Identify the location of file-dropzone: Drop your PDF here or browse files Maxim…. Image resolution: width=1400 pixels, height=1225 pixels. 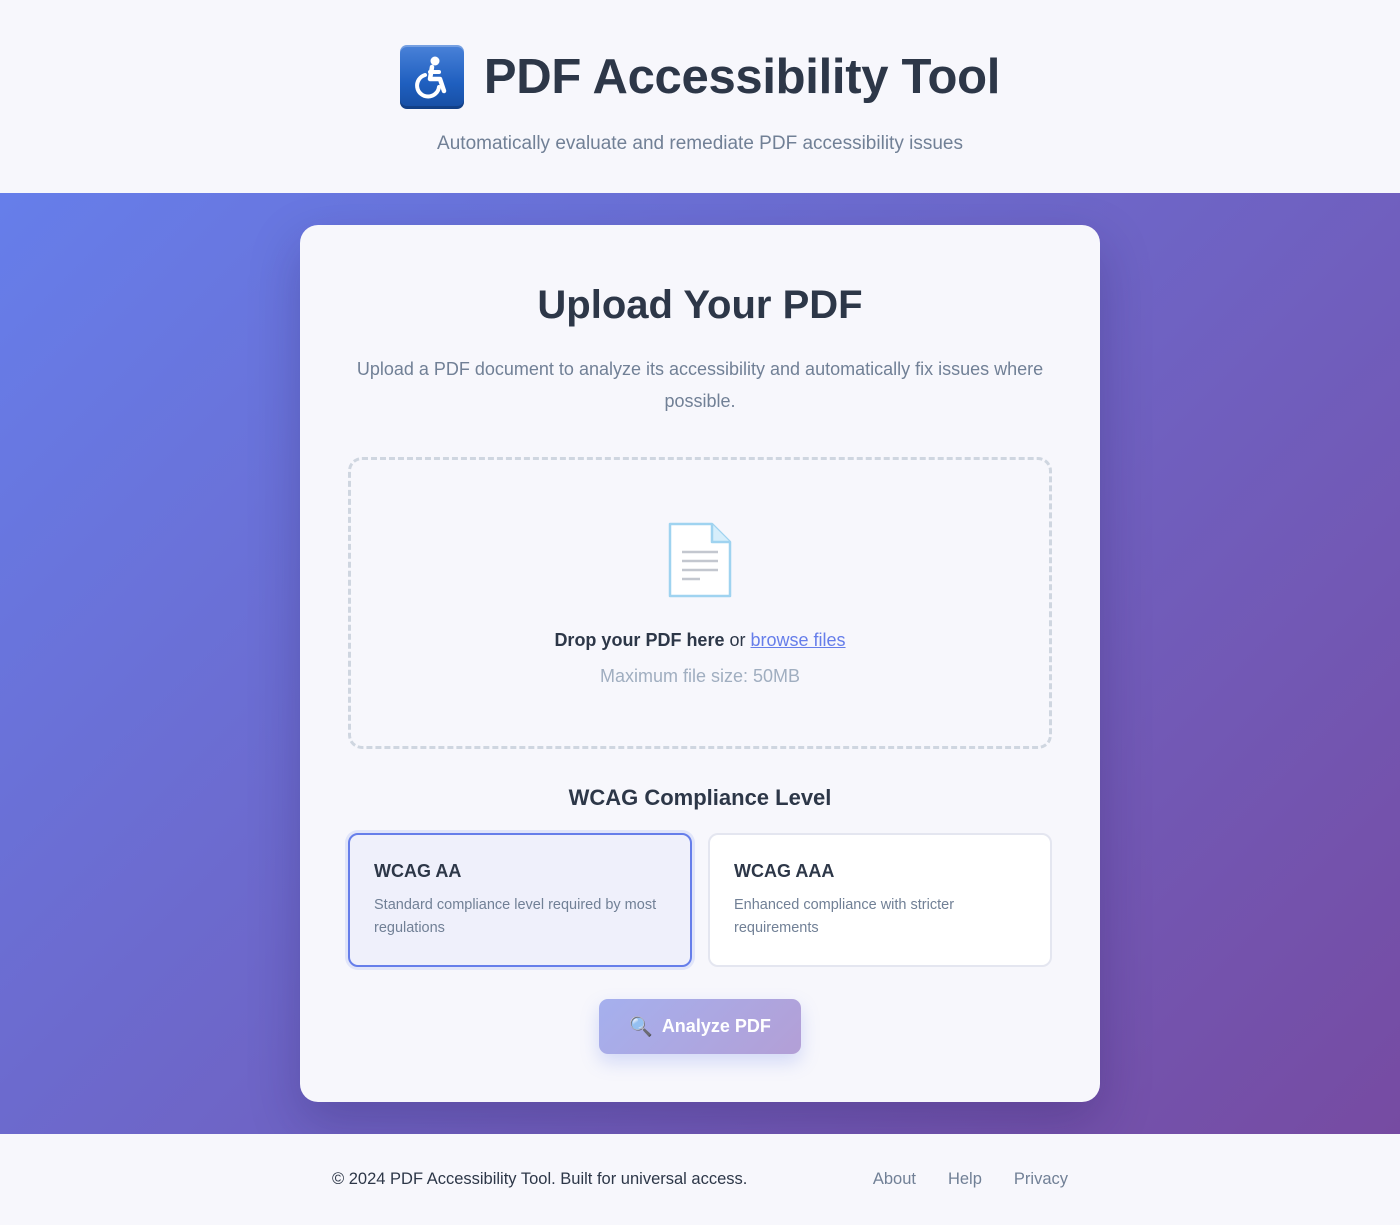
(700, 603).